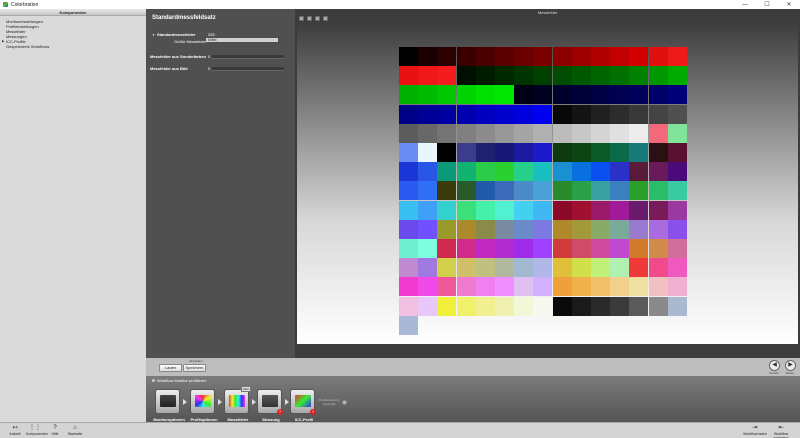 This screenshot has height=438, width=800. What do you see at coordinates (170, 368) in the screenshot?
I see `load-button: Laden` at bounding box center [170, 368].